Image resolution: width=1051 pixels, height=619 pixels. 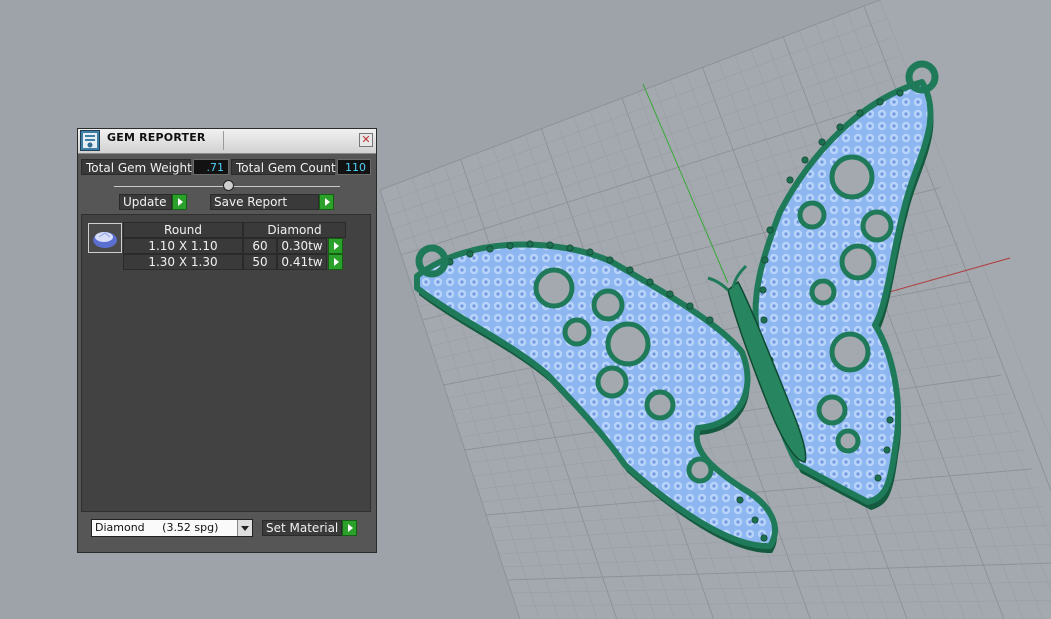 I want to click on save-report-button: Save Report, so click(x=264, y=202).